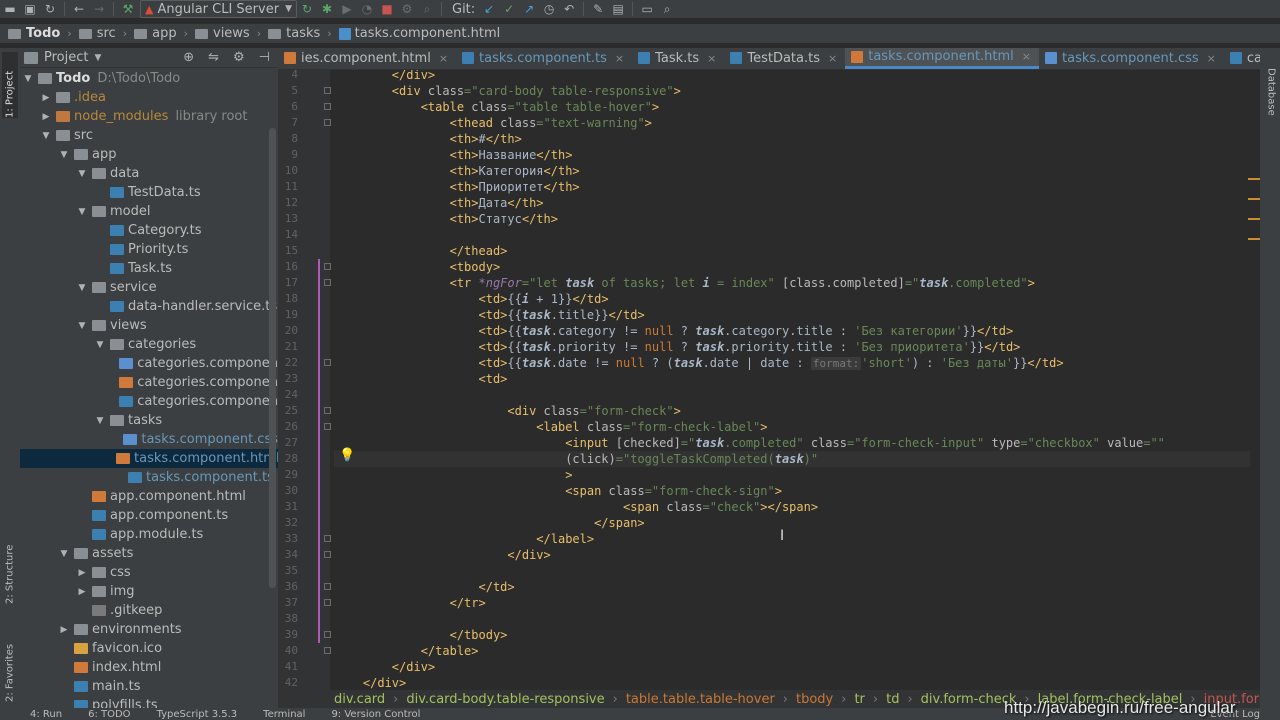 This screenshot has width=1280, height=720. I want to click on save-icon: ▣, so click(30, 9).